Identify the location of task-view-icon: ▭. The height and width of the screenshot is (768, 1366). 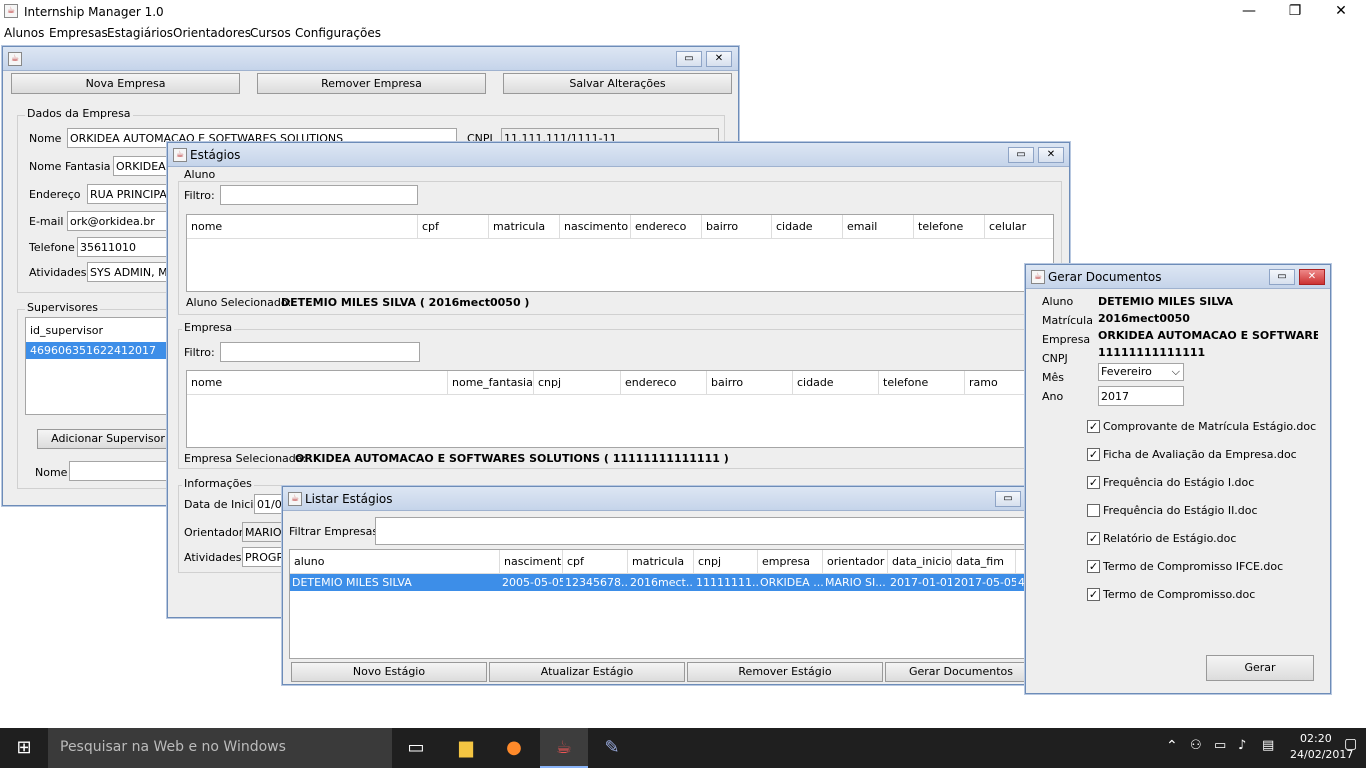
(416, 748).